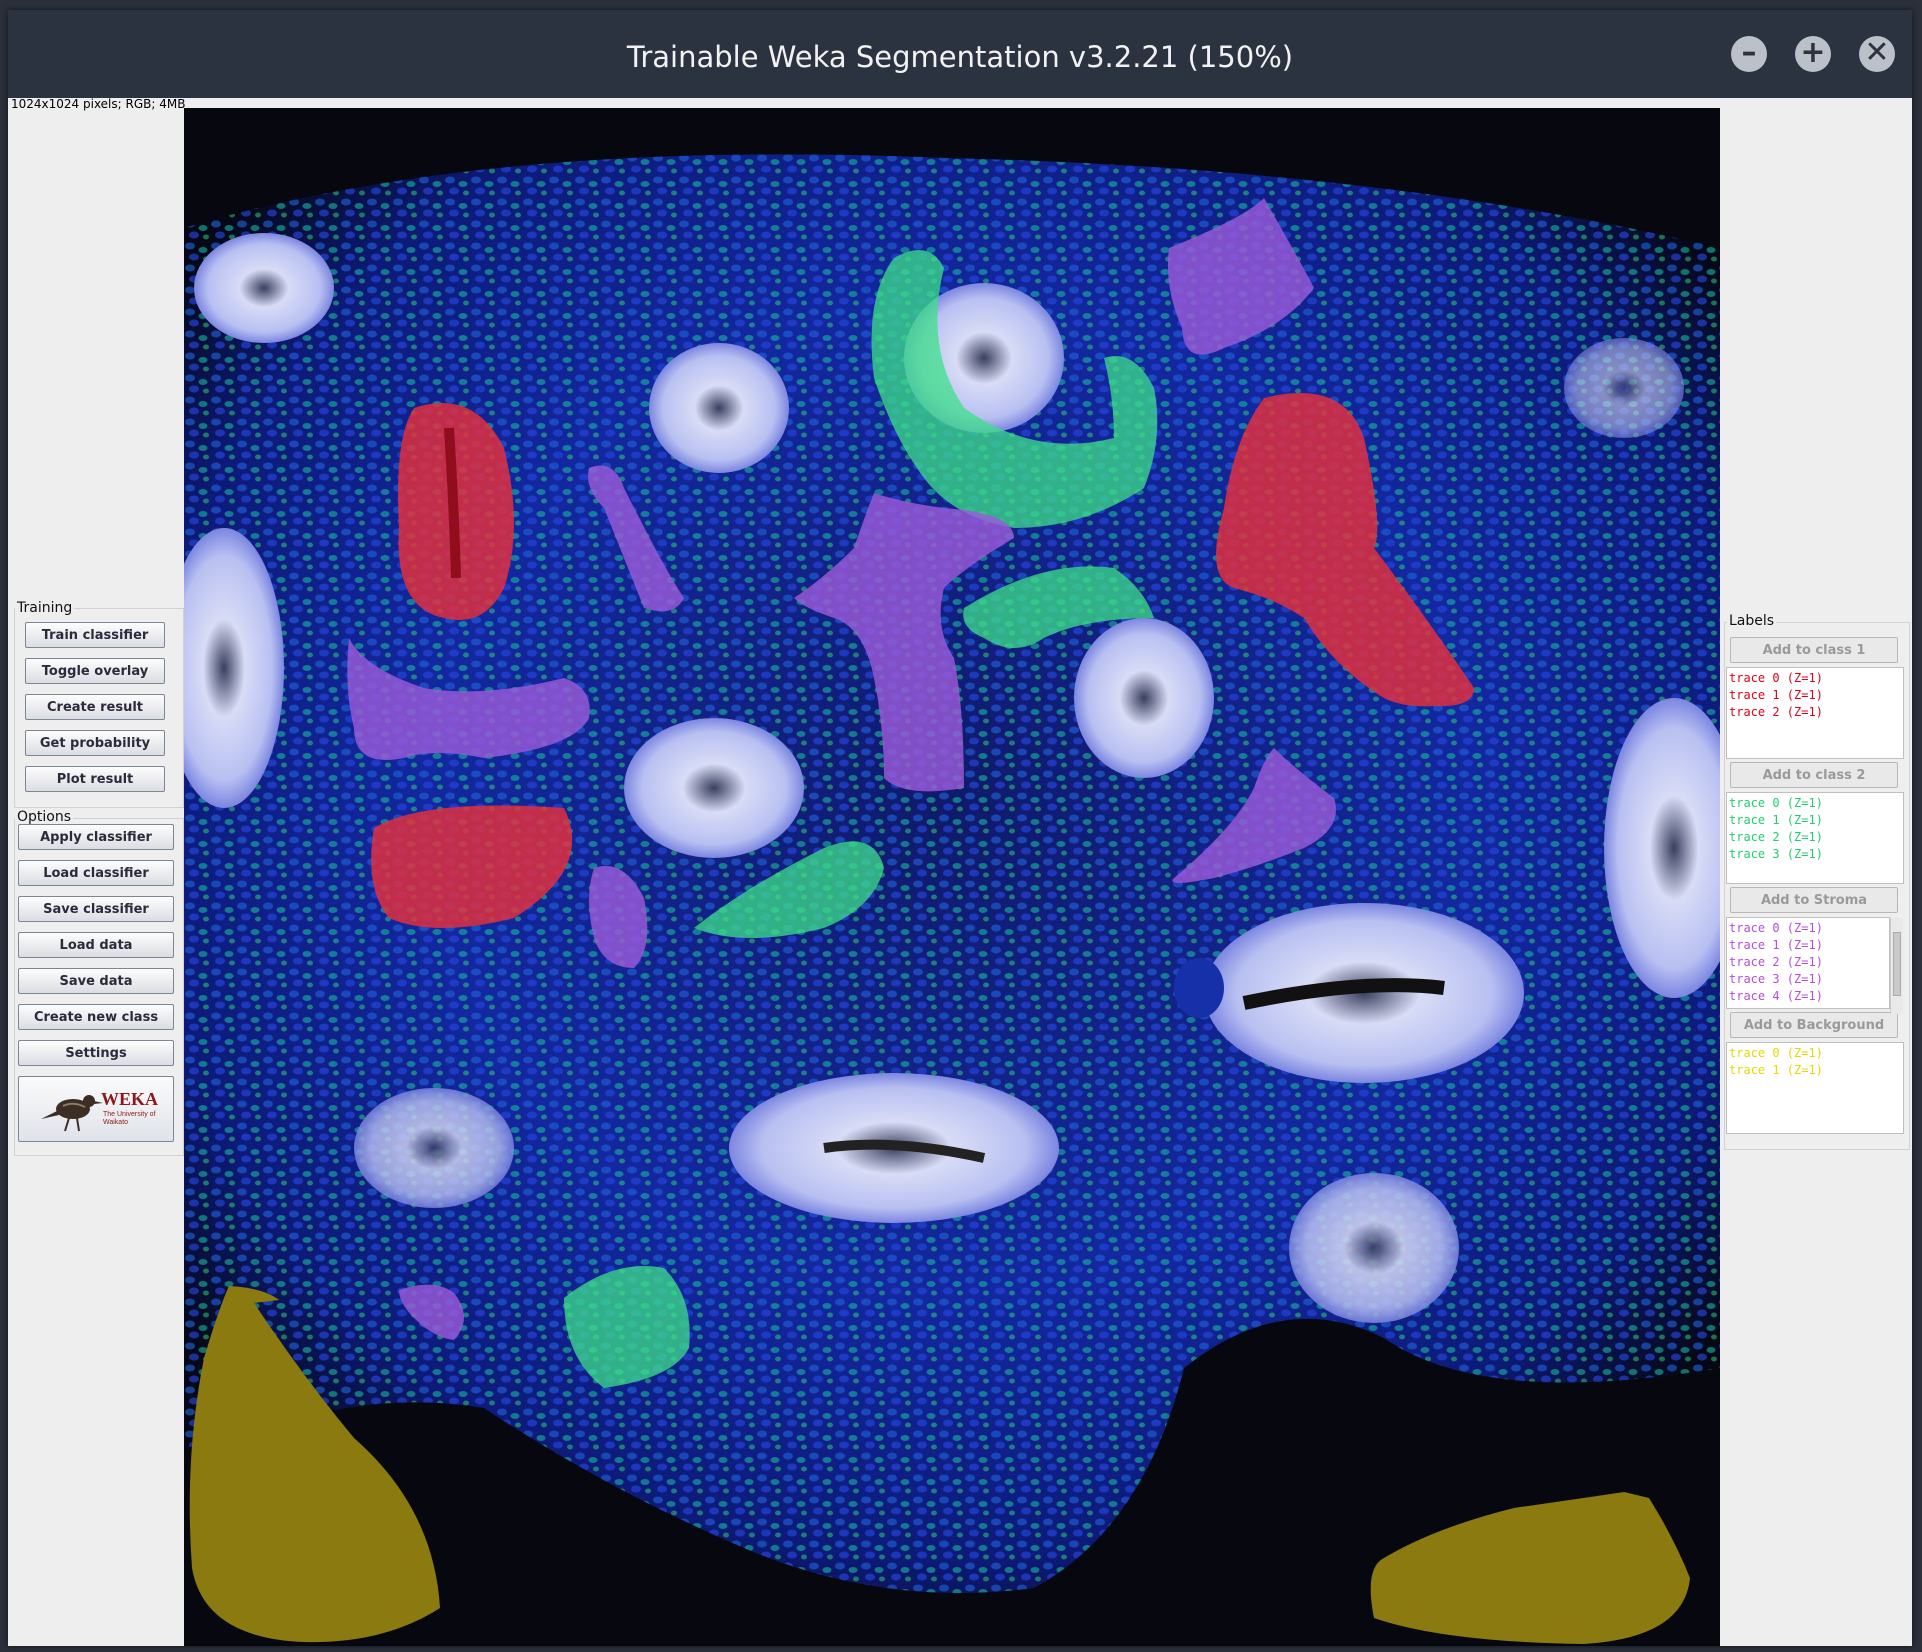 Image resolution: width=1922 pixels, height=1652 pixels. What do you see at coordinates (1749, 54) in the screenshot?
I see `minimize-button: –` at bounding box center [1749, 54].